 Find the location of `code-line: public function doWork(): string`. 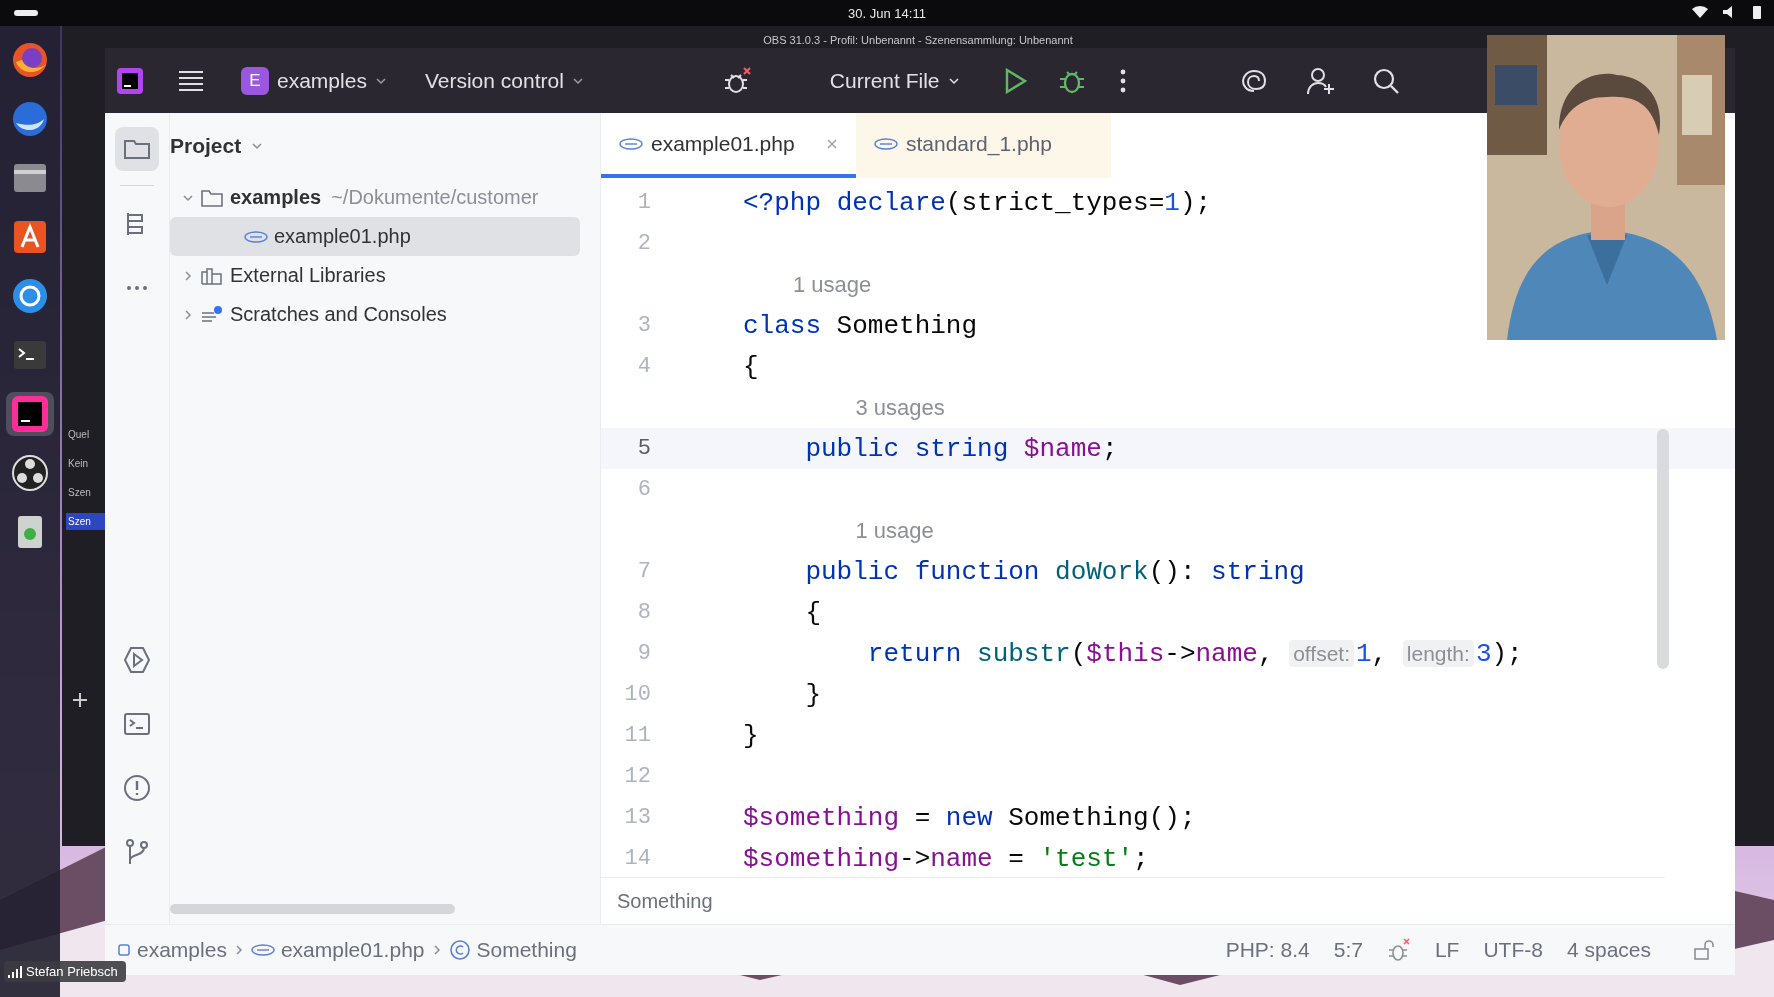

code-line: public function doWork(): string is located at coordinates (1054, 571).